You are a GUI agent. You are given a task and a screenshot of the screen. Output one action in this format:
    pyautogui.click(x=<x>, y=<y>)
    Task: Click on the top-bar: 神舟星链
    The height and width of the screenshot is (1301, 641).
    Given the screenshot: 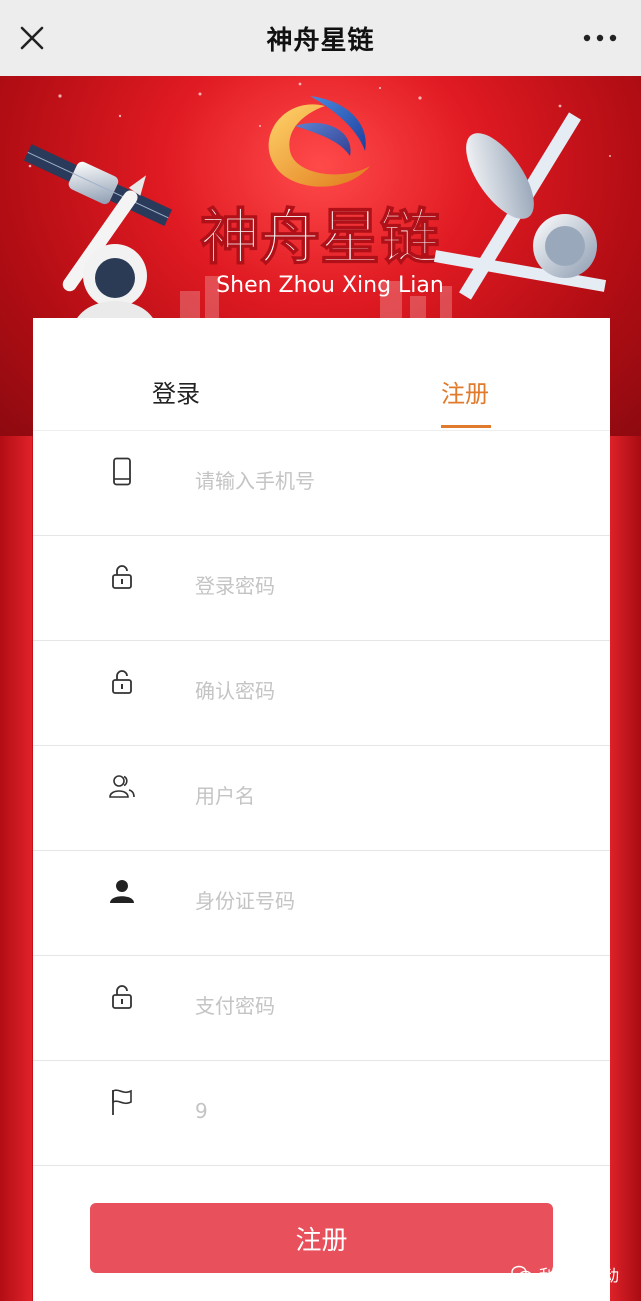 What is the action you would take?
    pyautogui.click(x=320, y=38)
    